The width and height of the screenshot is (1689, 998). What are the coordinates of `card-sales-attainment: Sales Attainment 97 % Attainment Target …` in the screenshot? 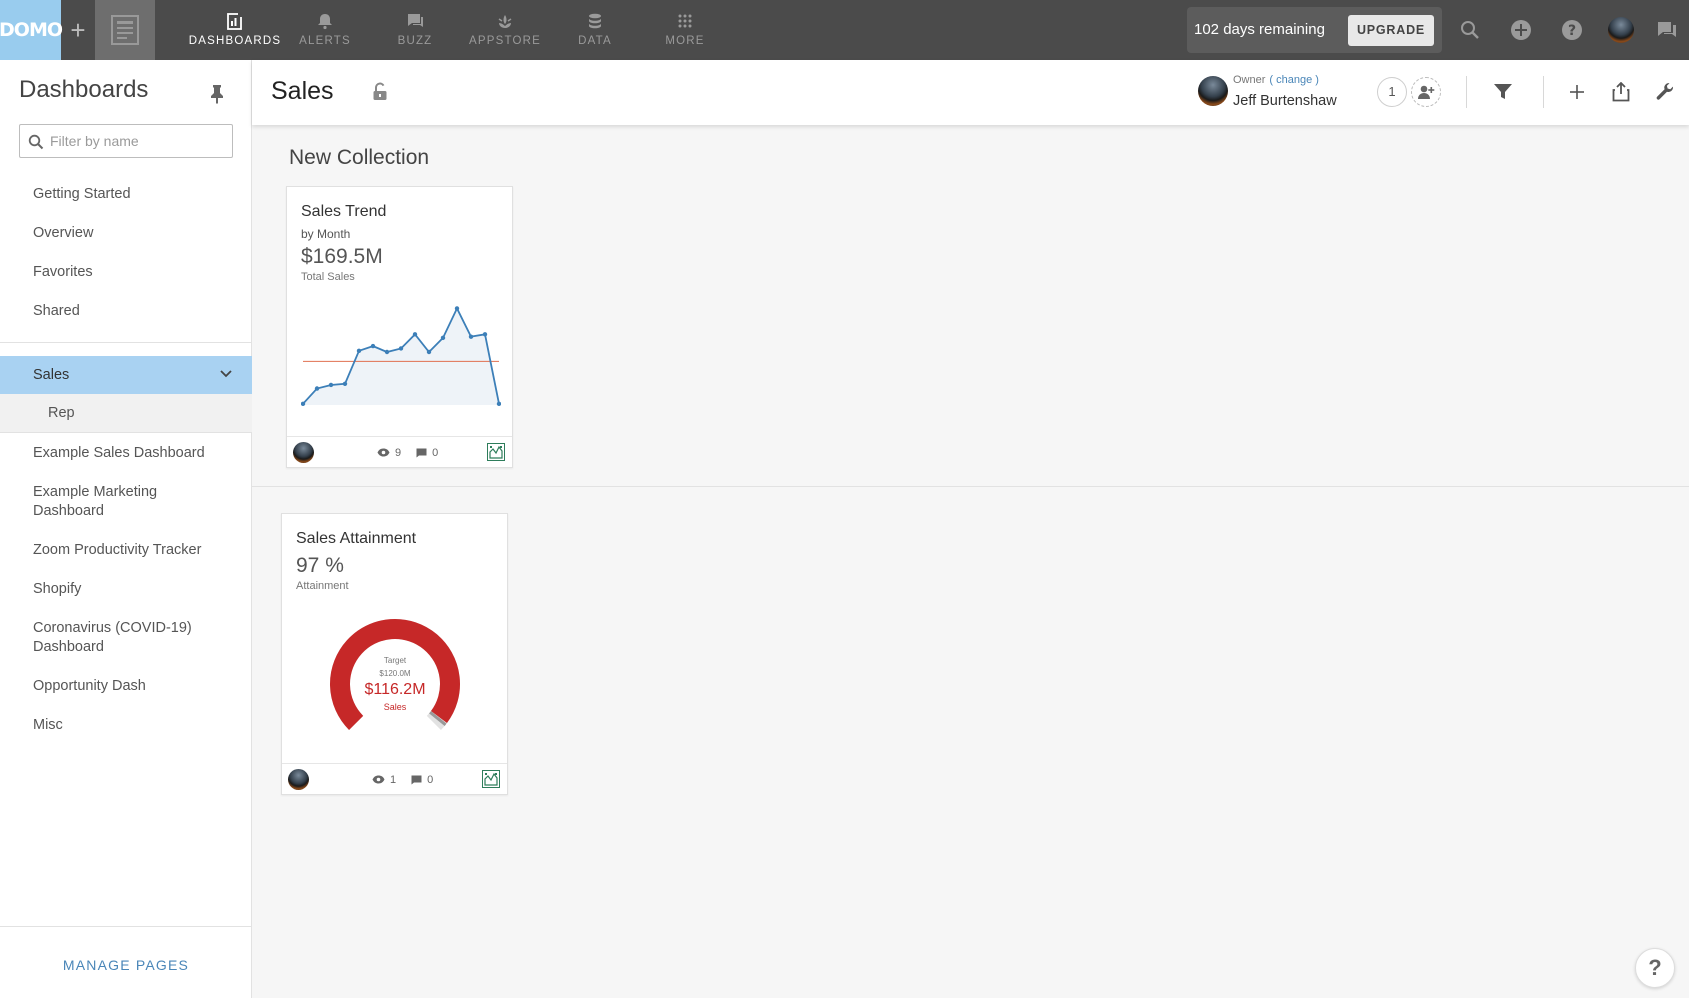 It's located at (394, 654).